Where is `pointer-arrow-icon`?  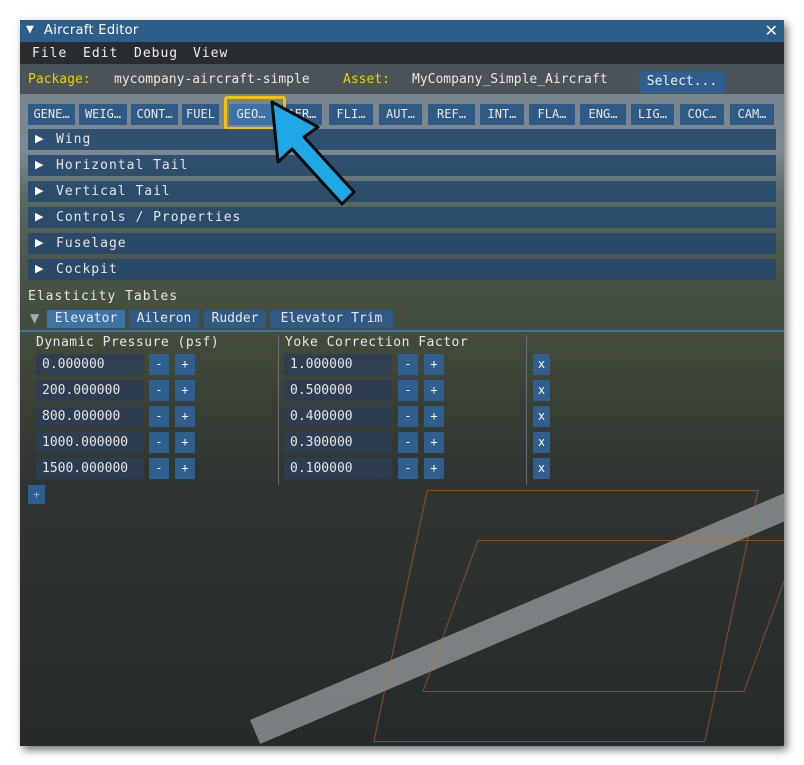
pointer-arrow-icon is located at coordinates (313, 153).